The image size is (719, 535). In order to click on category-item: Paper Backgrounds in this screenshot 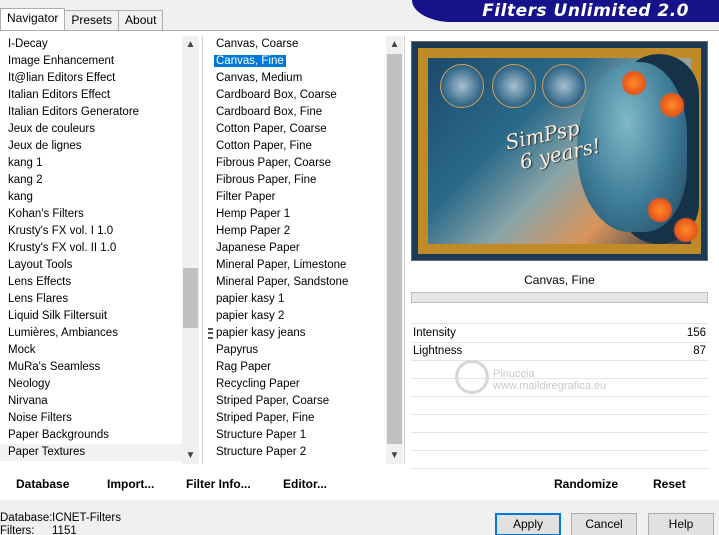, I will do `click(91, 435)`.